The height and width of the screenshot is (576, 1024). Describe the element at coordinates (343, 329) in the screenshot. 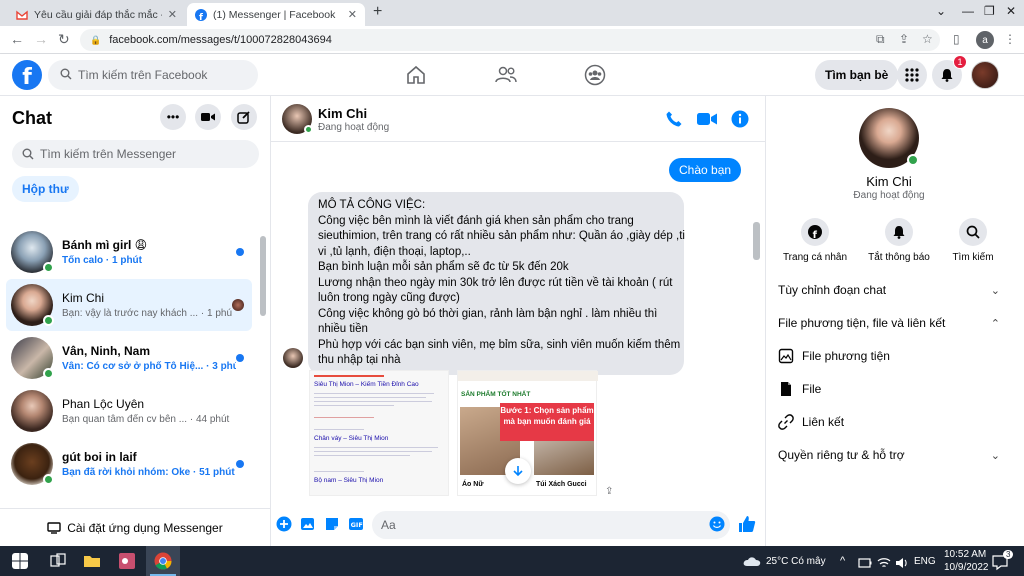

I see `message-line: nhiều tiền` at that location.